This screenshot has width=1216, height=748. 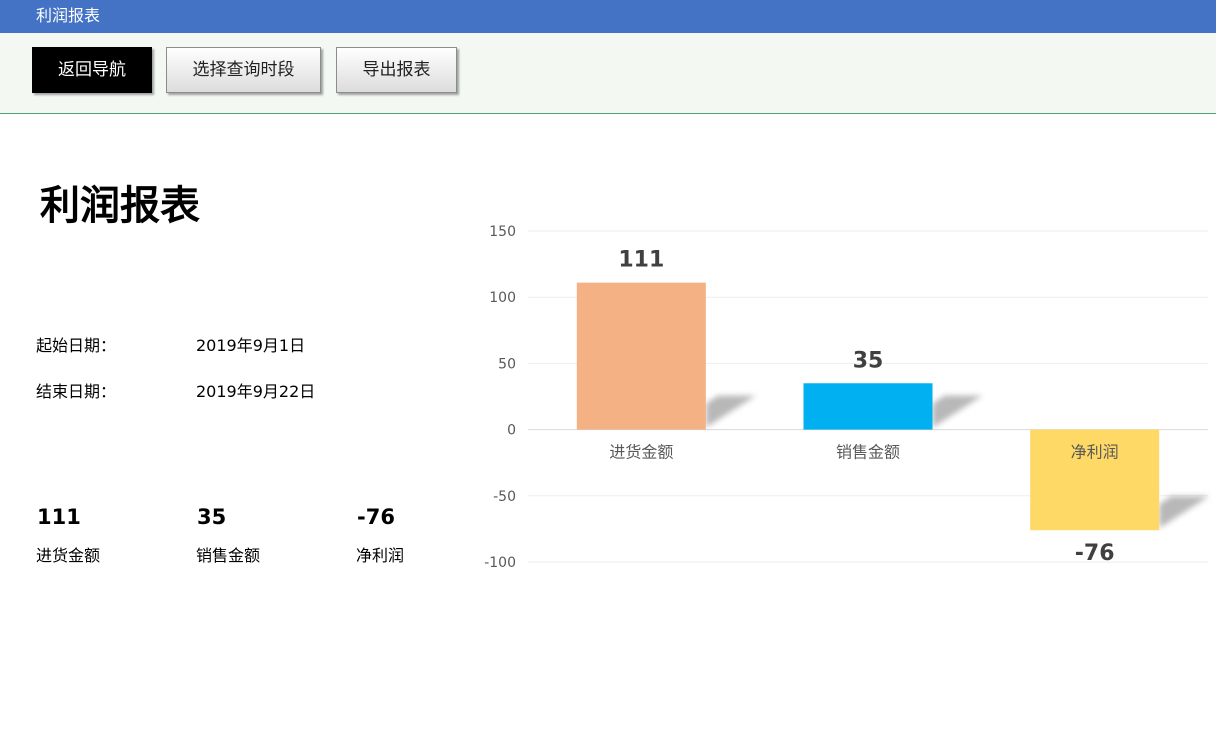 What do you see at coordinates (228, 555) in the screenshot?
I see `sales-amount-label: 销售金额` at bounding box center [228, 555].